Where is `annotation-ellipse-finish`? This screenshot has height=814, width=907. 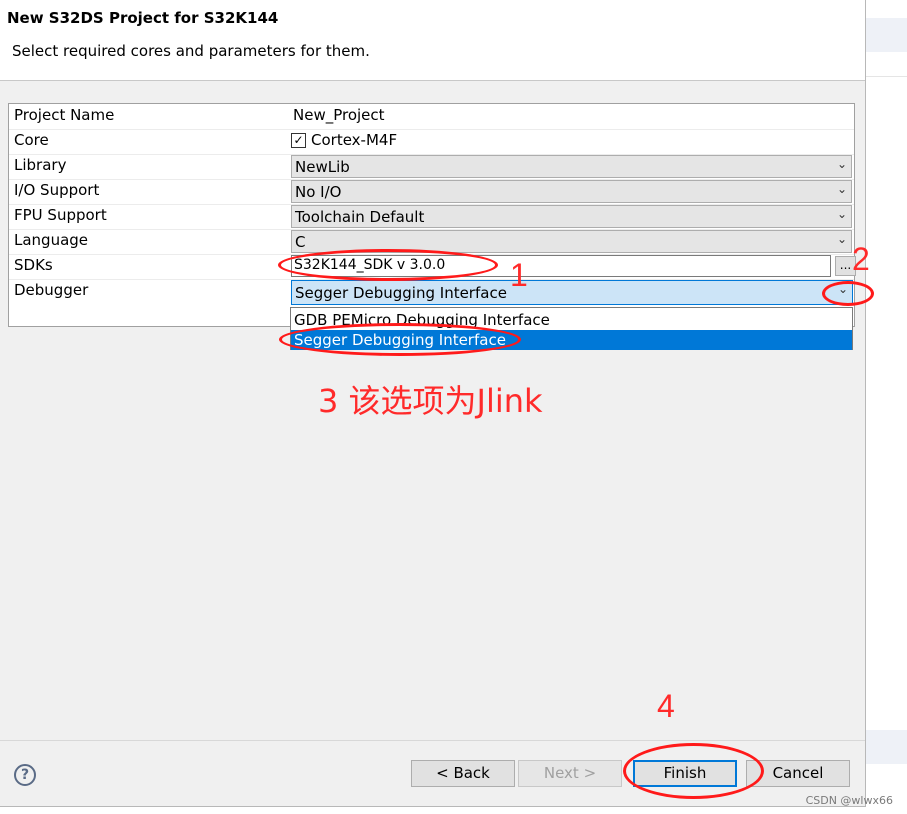
annotation-ellipse-finish is located at coordinates (693, 771).